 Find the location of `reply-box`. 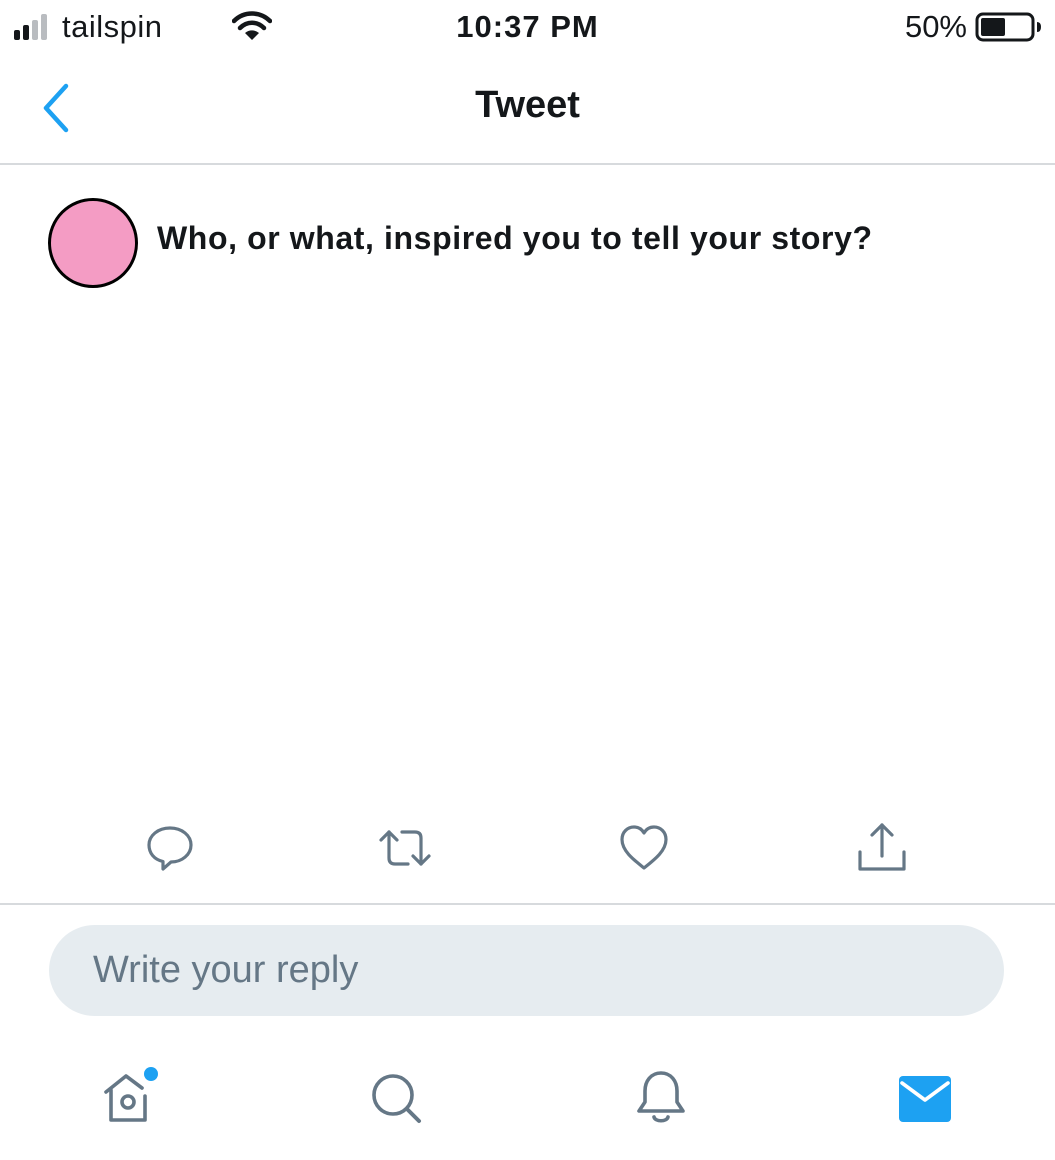

reply-box is located at coordinates (526, 970).